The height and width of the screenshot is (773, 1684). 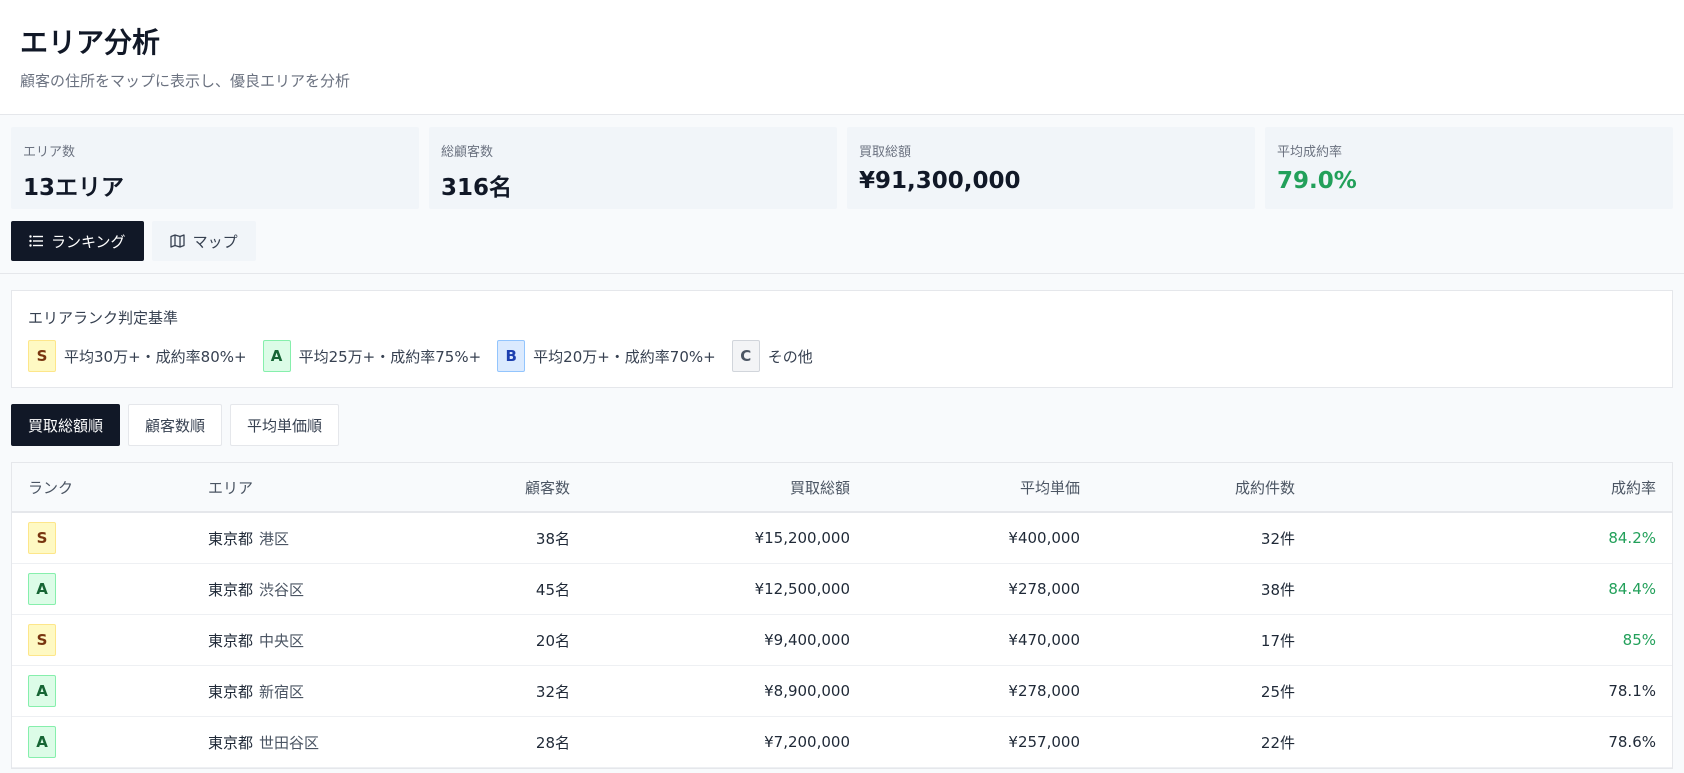 I want to click on table-header-row: ランク エリア 顧客数 買取総額 平均単価 成約件数 成約率, so click(x=842, y=488).